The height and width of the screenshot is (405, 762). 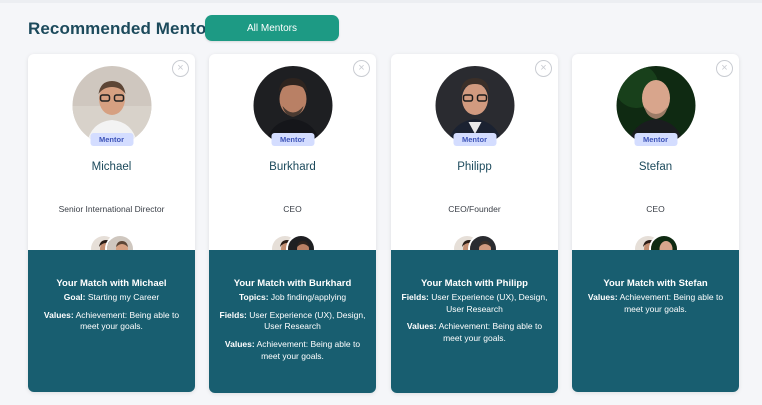 I want to click on header: Recommended Mentors, so click(x=125, y=28).